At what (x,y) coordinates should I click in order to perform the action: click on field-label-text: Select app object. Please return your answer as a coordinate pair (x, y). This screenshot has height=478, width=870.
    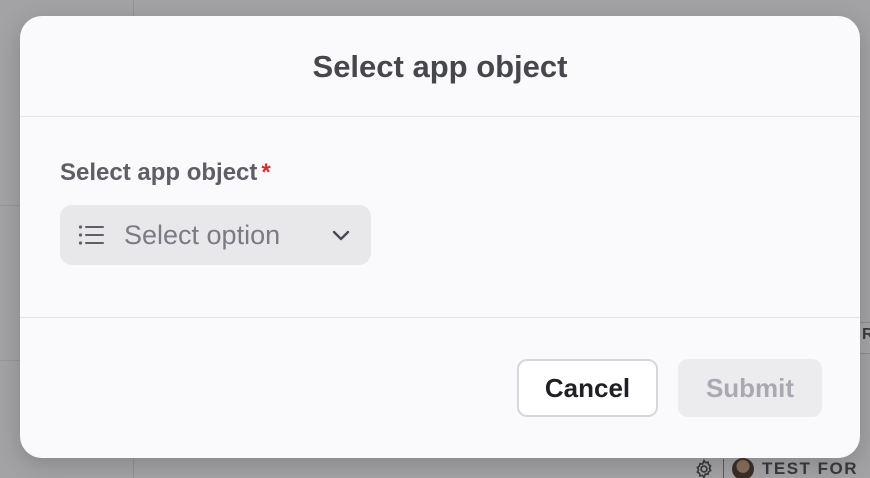
    Looking at the image, I should click on (159, 172).